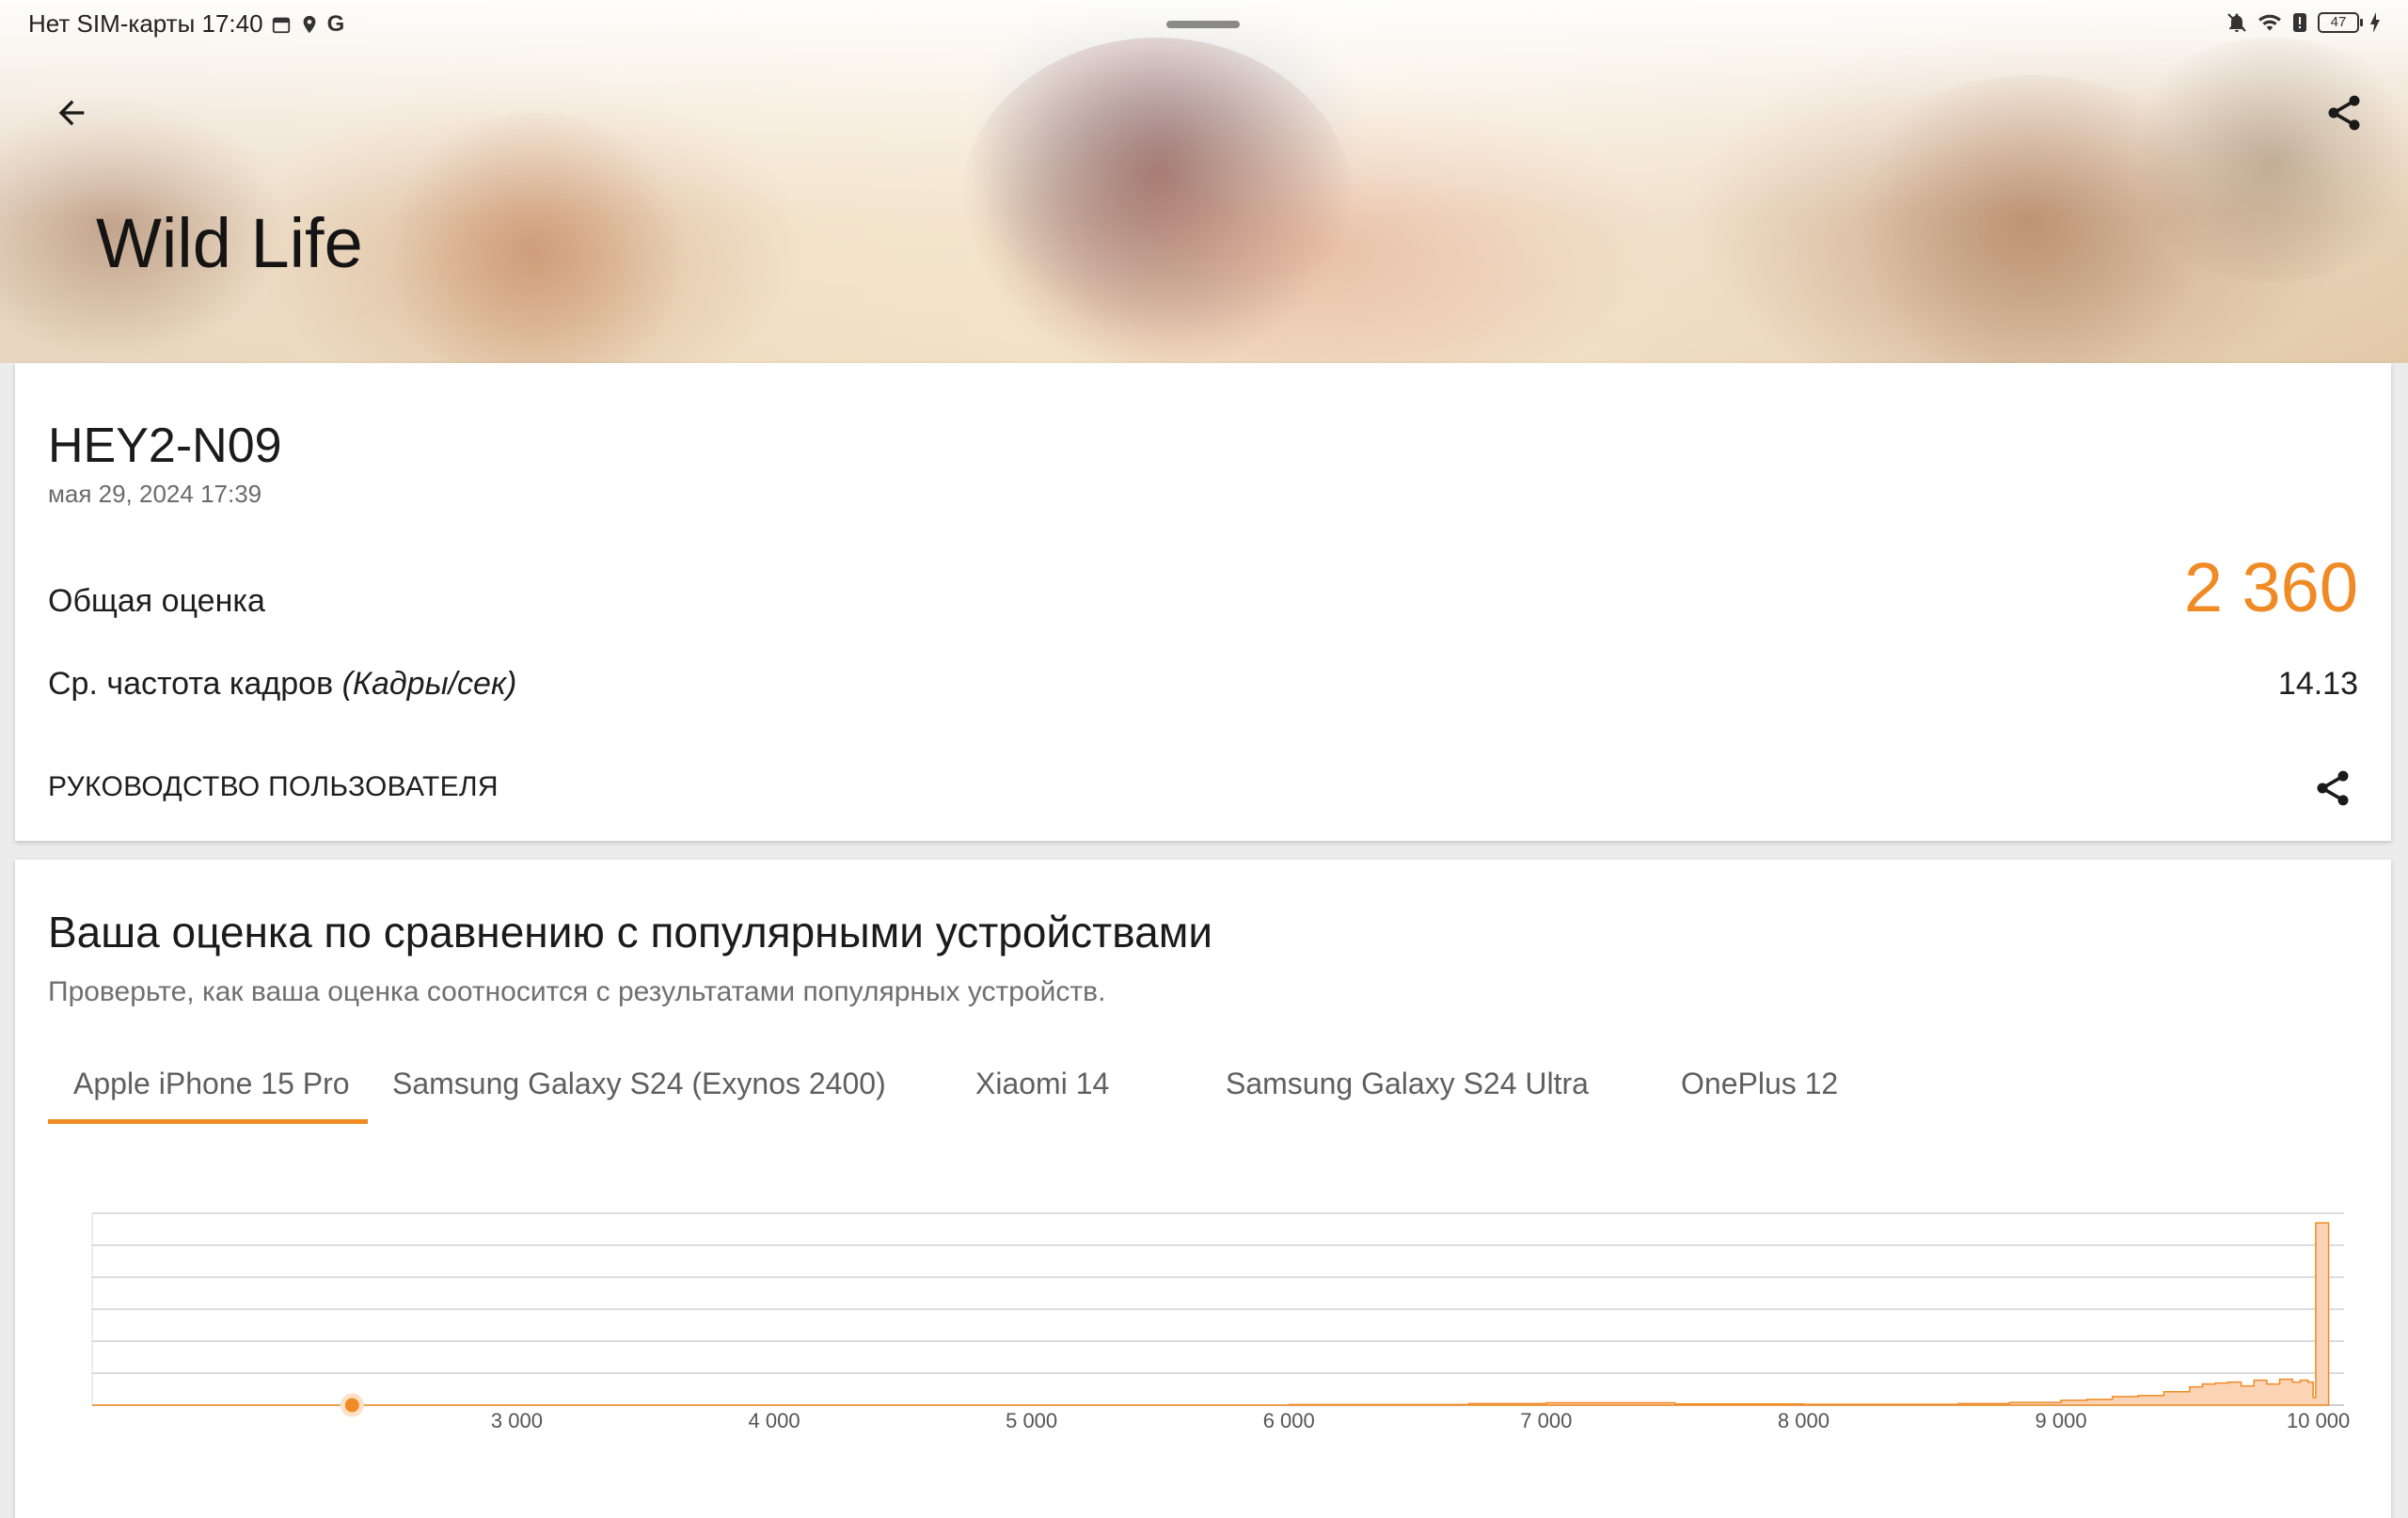  I want to click on drag-handle, so click(1203, 25).